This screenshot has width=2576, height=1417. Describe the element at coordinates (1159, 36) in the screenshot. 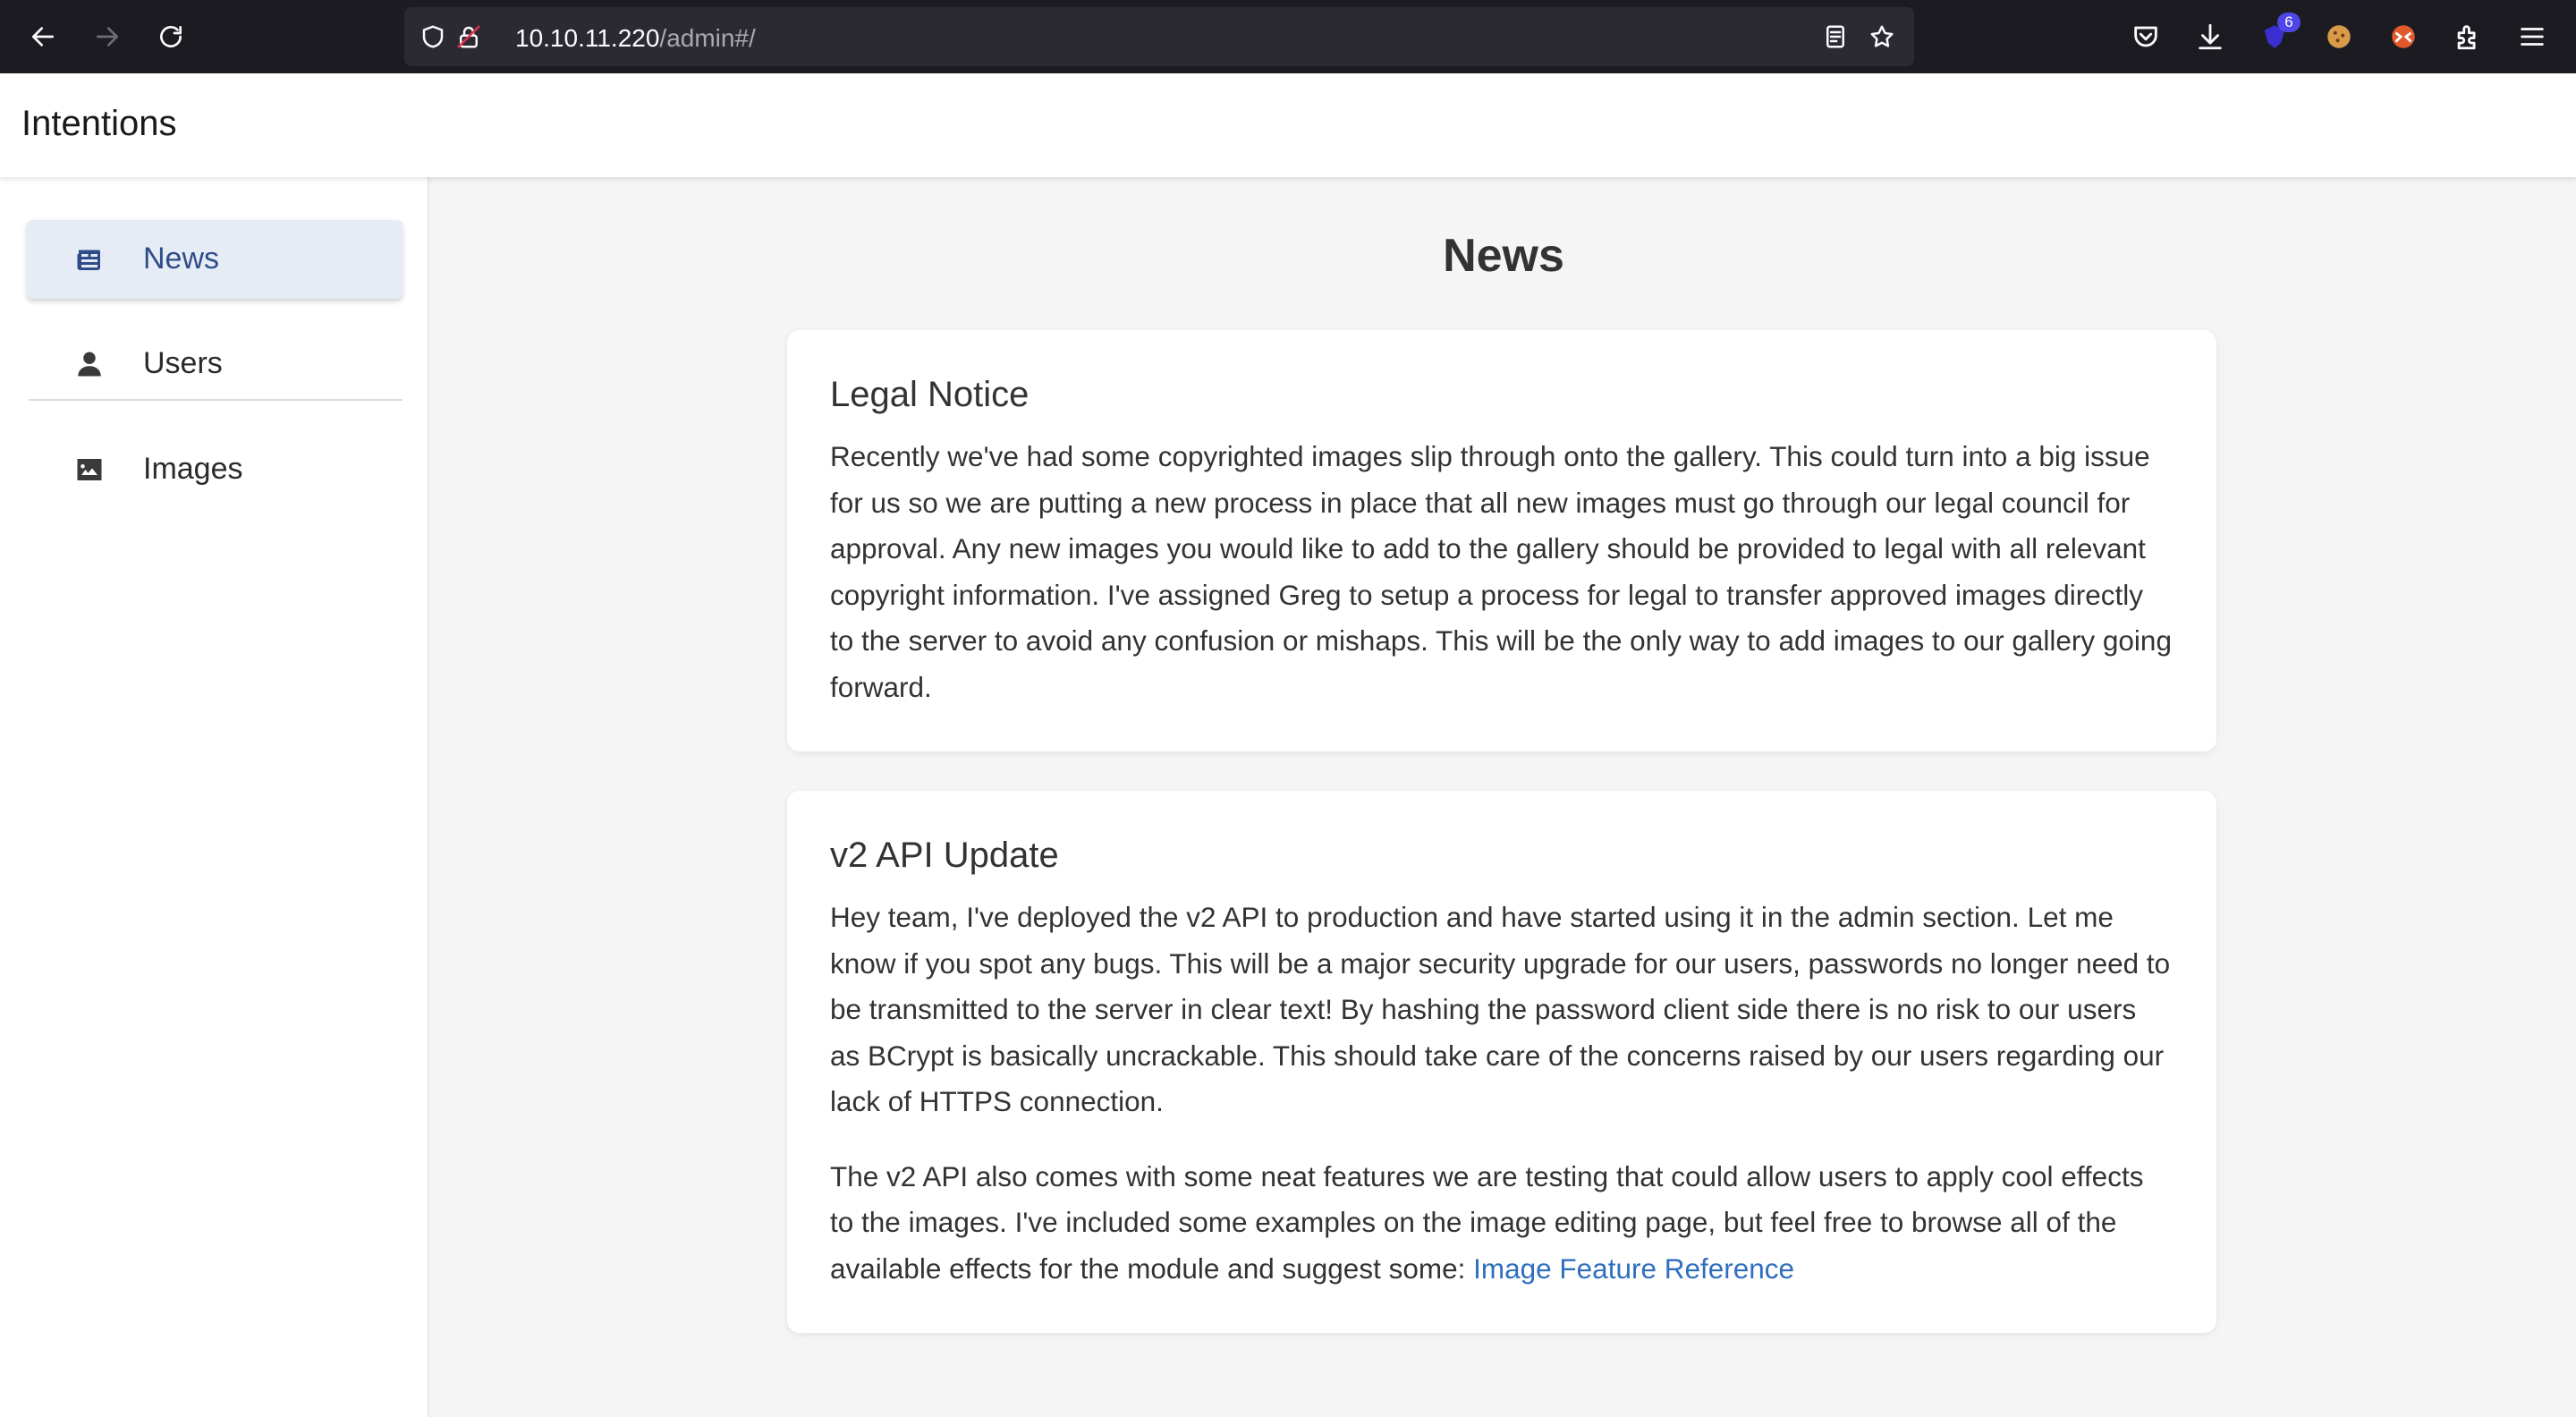

I see `url-bar: 10.10.11.220/admin#/` at that location.